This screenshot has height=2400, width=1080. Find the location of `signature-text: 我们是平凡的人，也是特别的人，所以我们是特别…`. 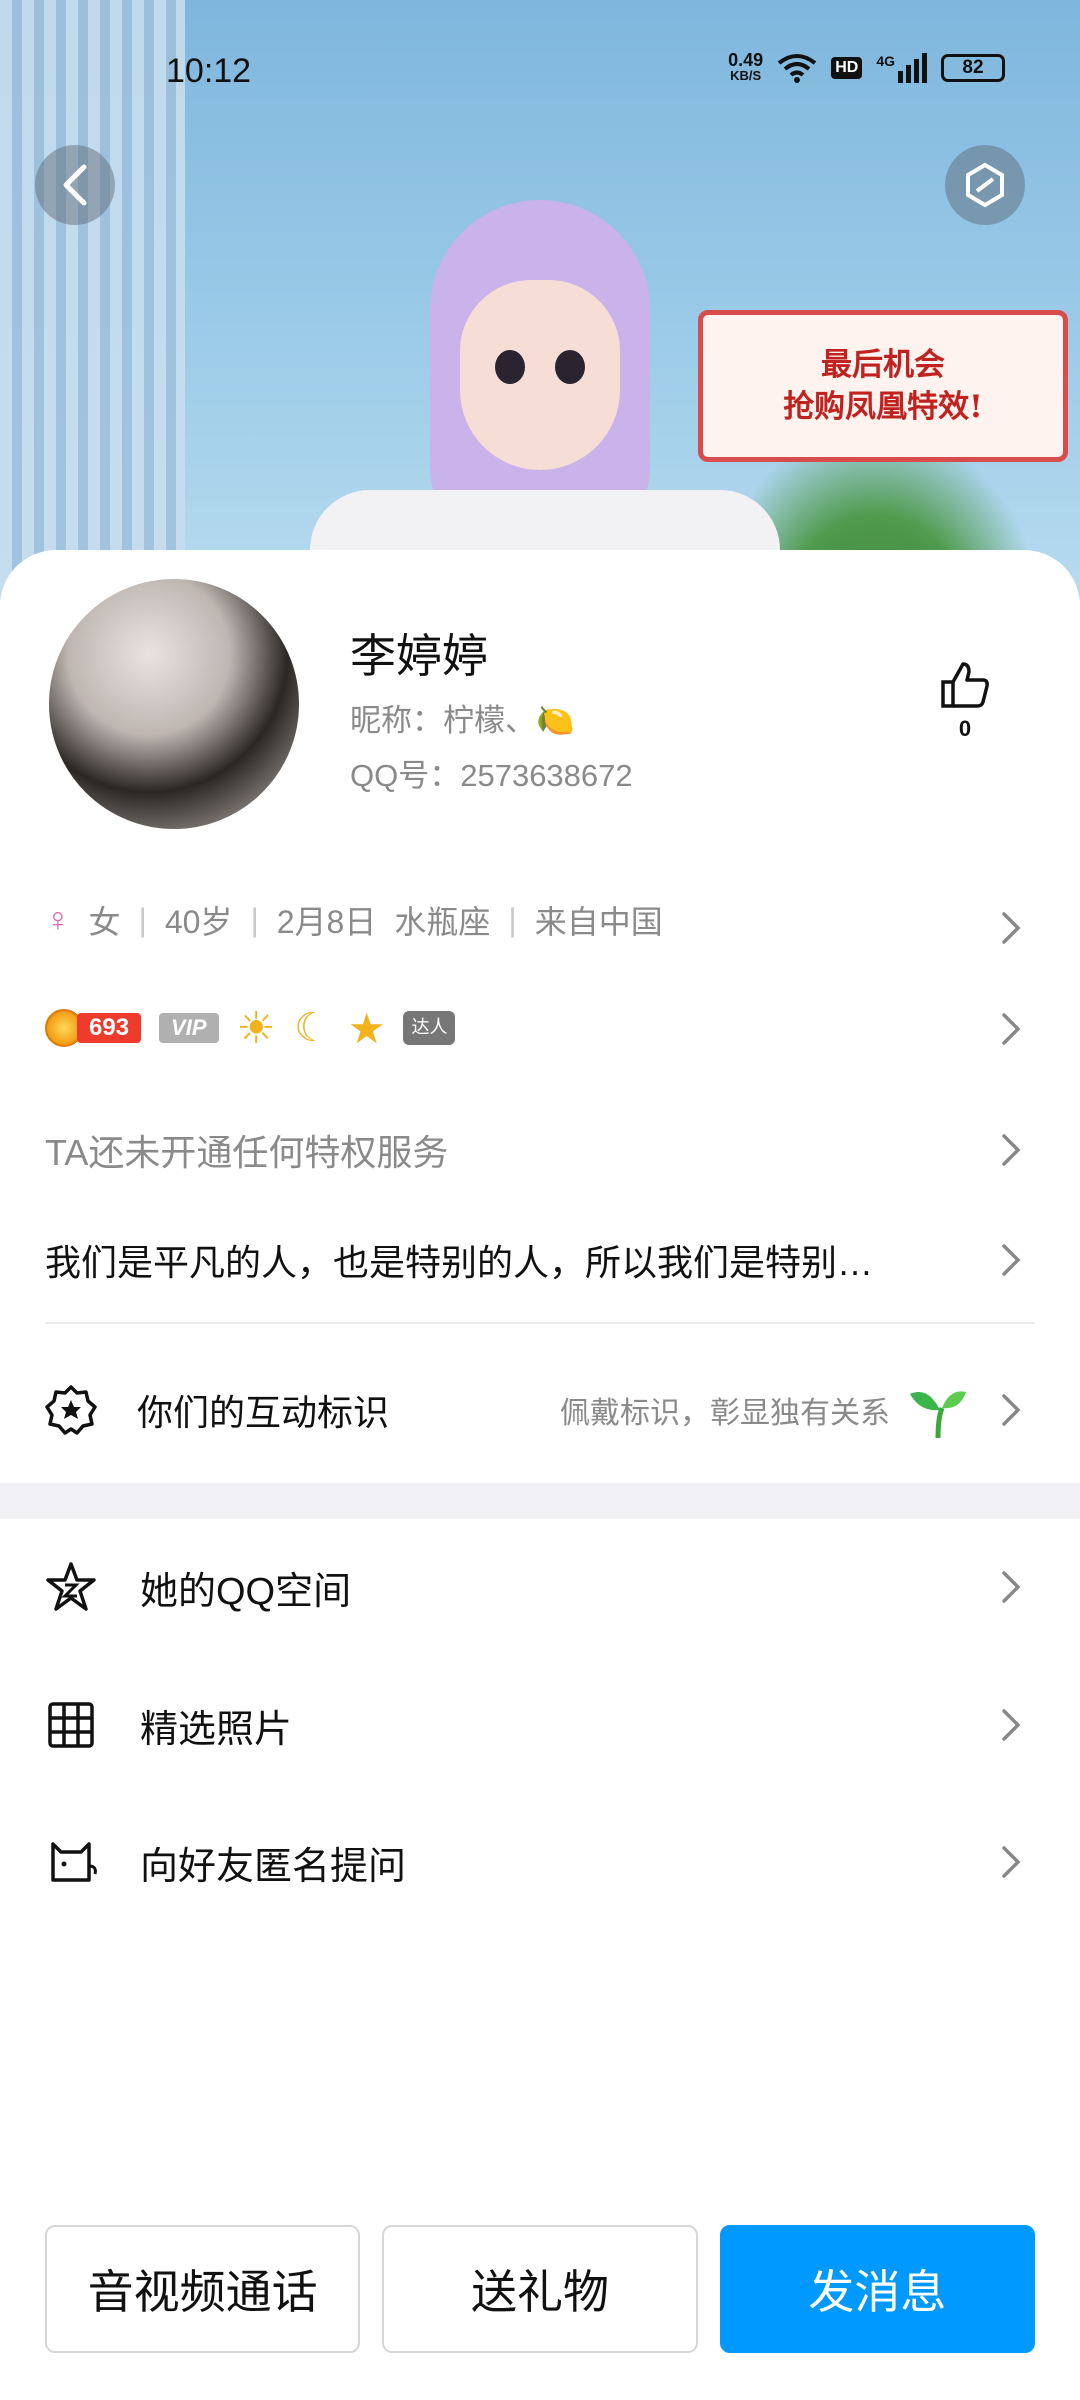

signature-text: 我们是平凡的人，也是特别的人，所以我们是特别… is located at coordinates (459, 1262).